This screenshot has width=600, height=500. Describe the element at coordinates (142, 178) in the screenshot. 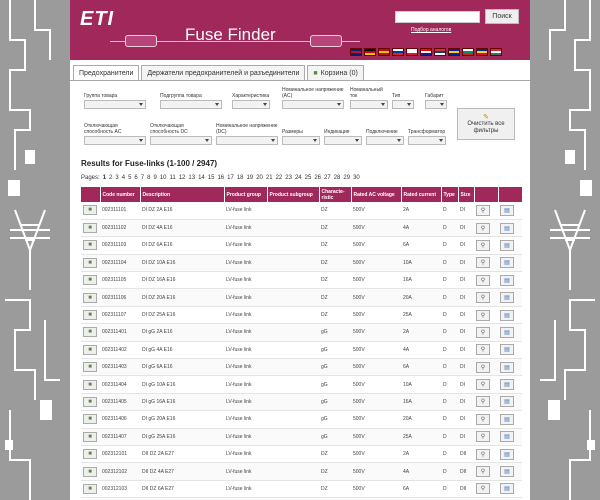

I see `page-link: 7` at that location.